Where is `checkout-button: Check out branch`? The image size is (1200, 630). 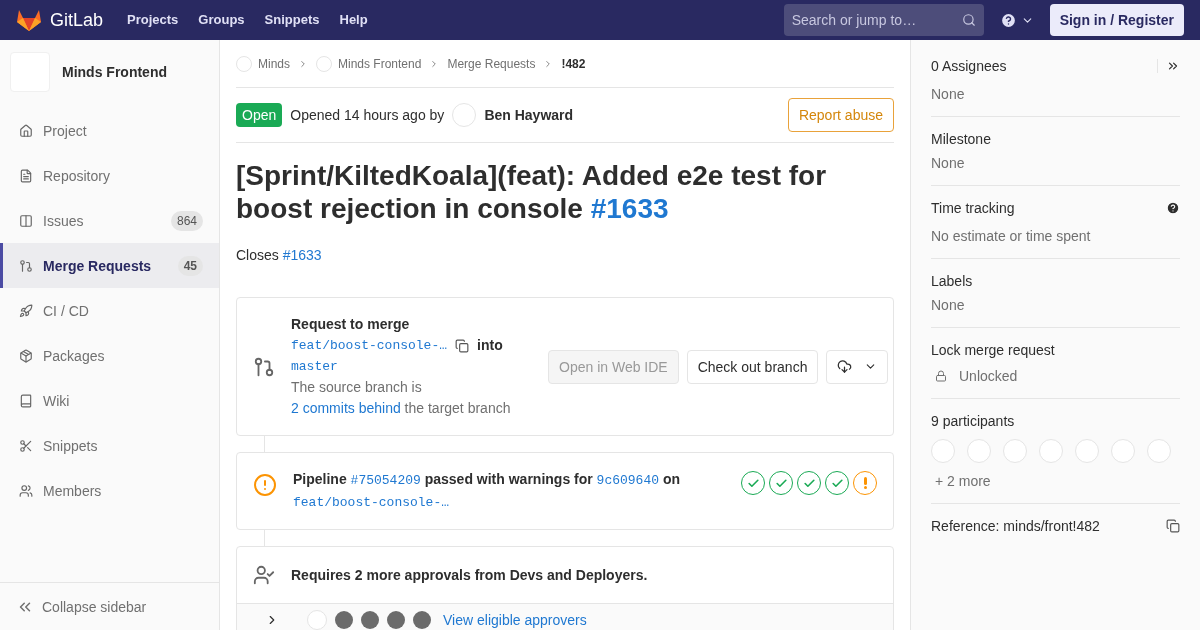
checkout-button: Check out branch is located at coordinates (752, 366).